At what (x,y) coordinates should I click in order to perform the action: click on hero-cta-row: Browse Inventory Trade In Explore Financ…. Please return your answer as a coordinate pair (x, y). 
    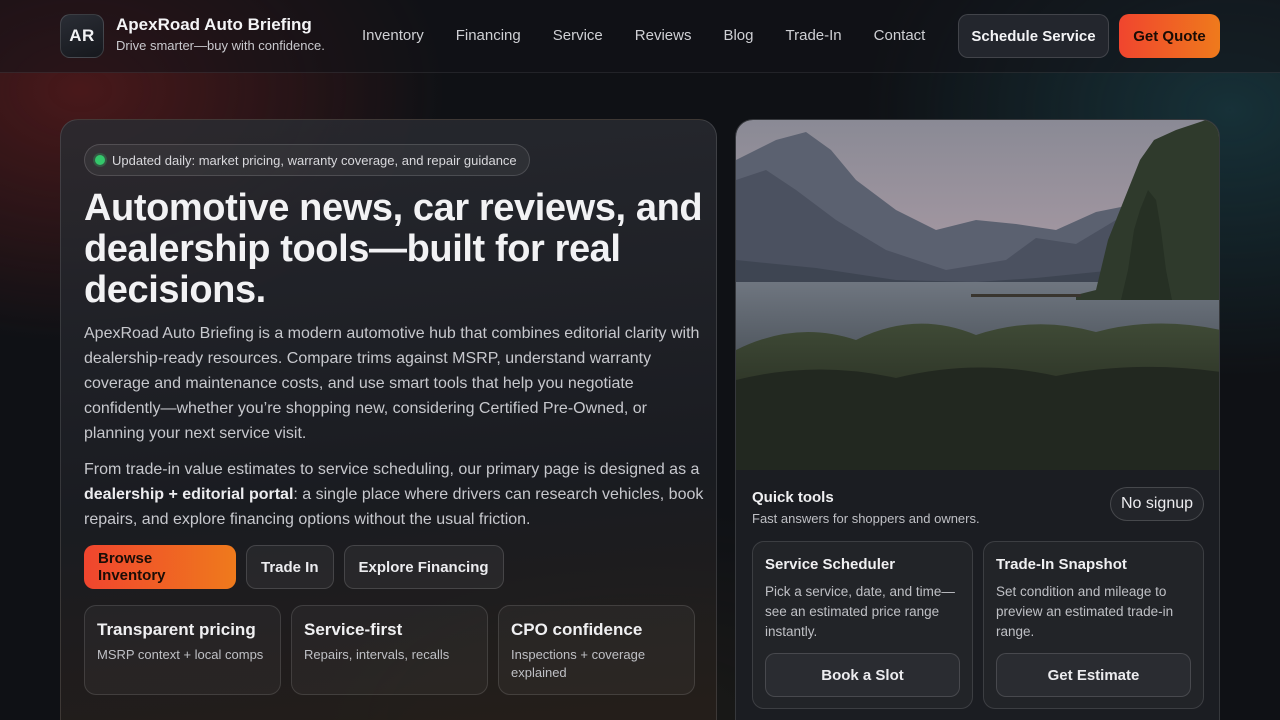
    Looking at the image, I should click on (294, 567).